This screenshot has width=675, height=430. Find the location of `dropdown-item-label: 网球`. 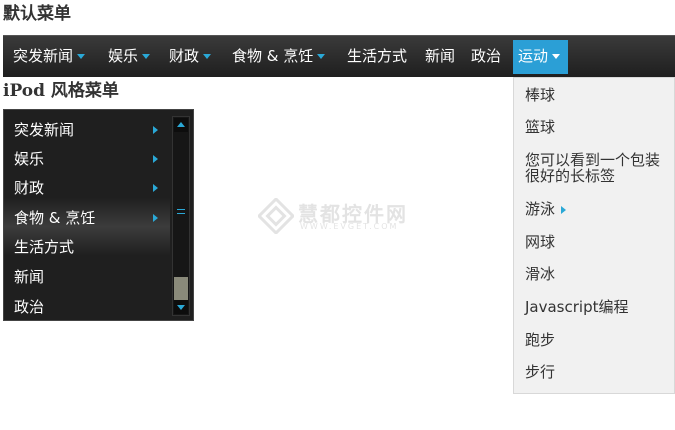

dropdown-item-label: 网球 is located at coordinates (540, 242).